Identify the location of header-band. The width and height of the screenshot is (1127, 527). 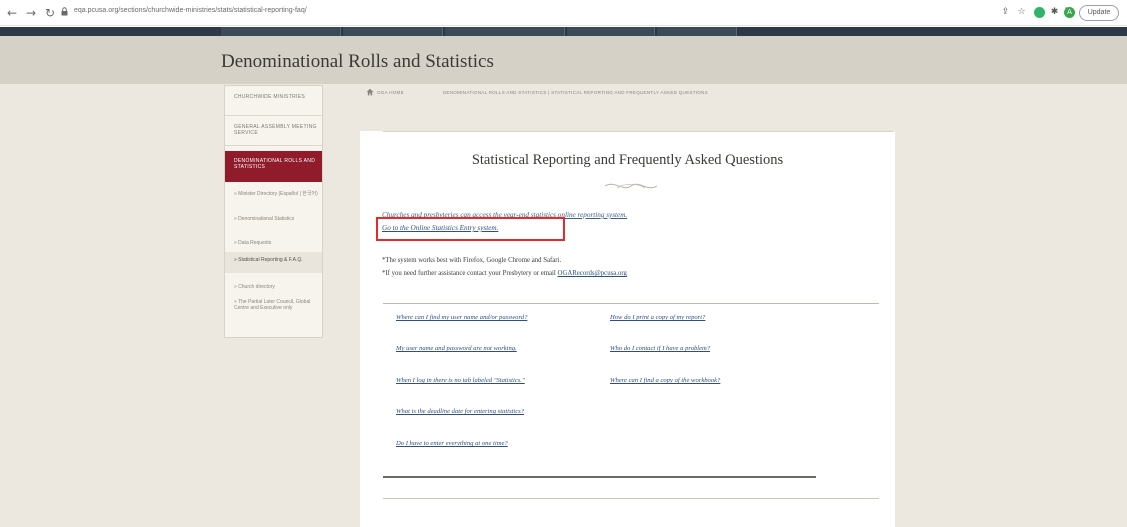
(563, 60).